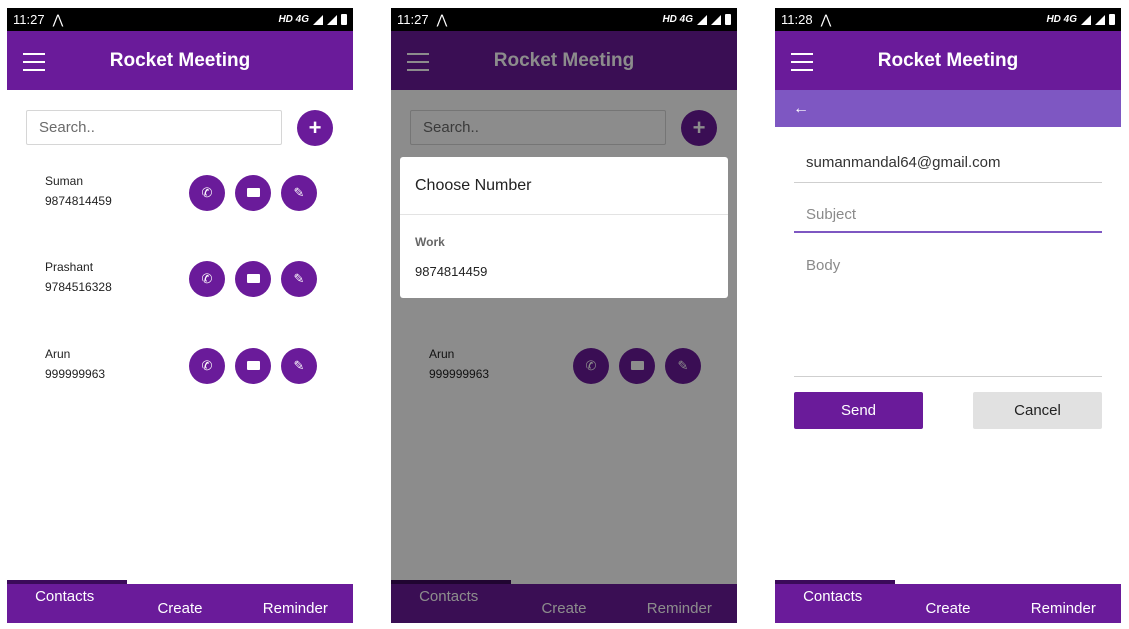 The height and width of the screenshot is (629, 1129). Describe the element at coordinates (948, 219) in the screenshot. I see `subject-field: Subject` at that location.